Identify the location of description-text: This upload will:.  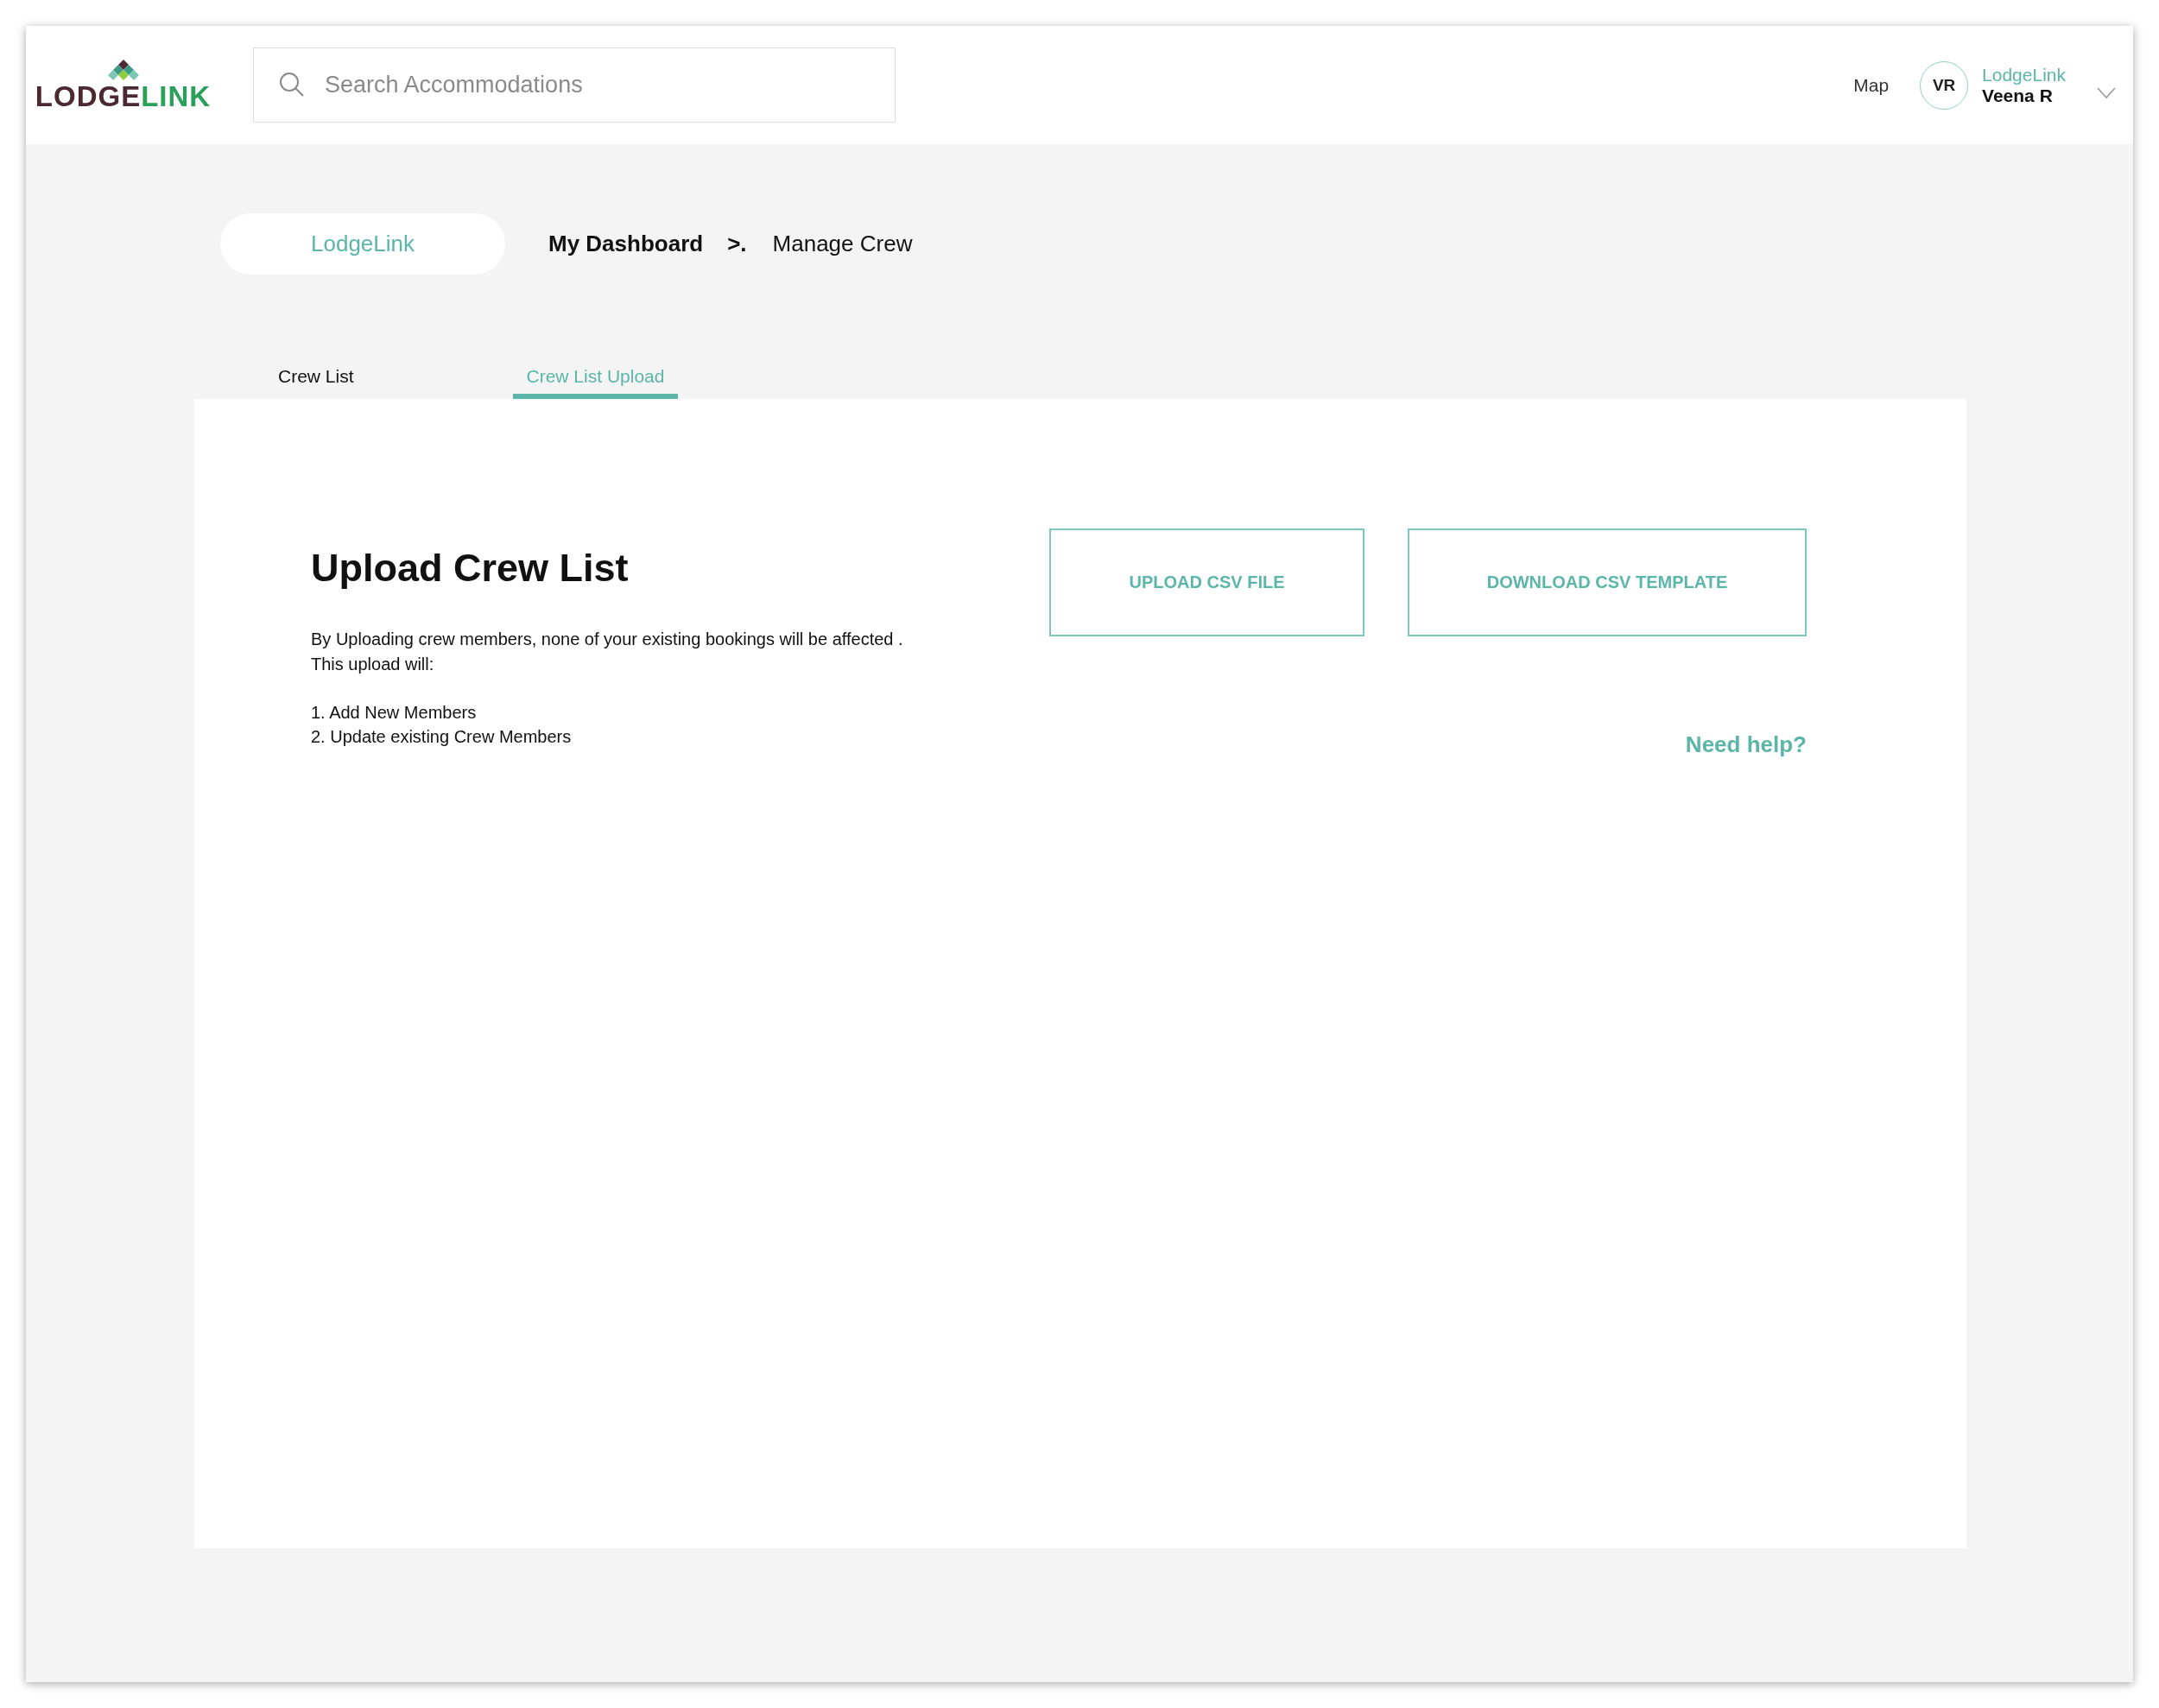
(373, 664).